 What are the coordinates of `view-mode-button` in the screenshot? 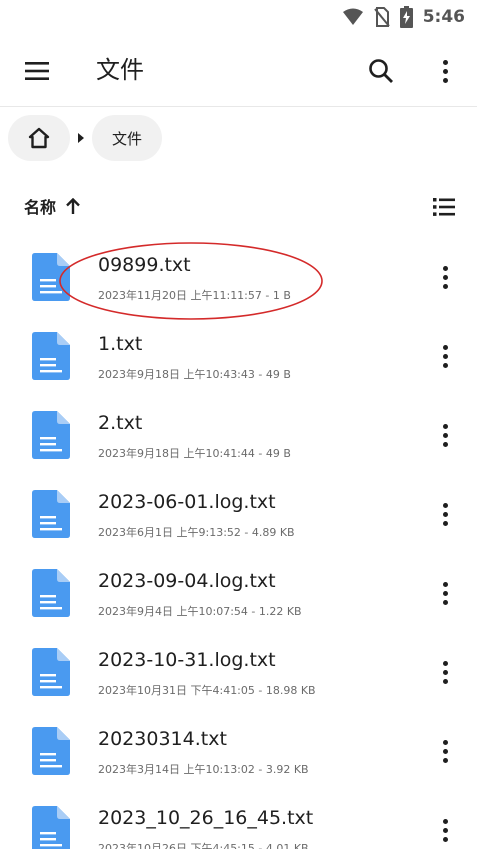 It's located at (444, 207).